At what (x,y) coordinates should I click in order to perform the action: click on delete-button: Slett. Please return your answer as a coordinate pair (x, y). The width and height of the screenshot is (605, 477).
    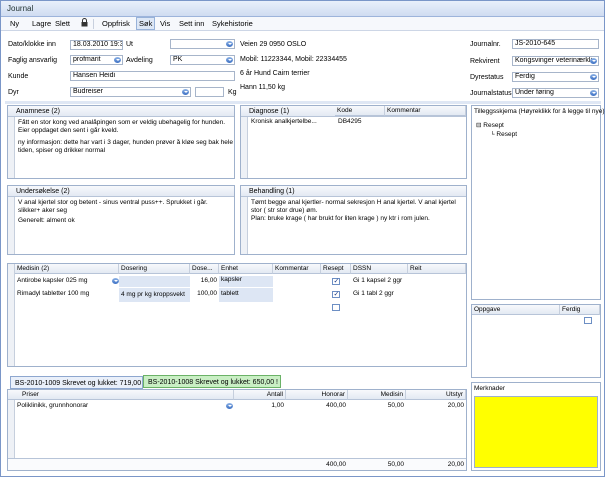
    Looking at the image, I should click on (62, 23).